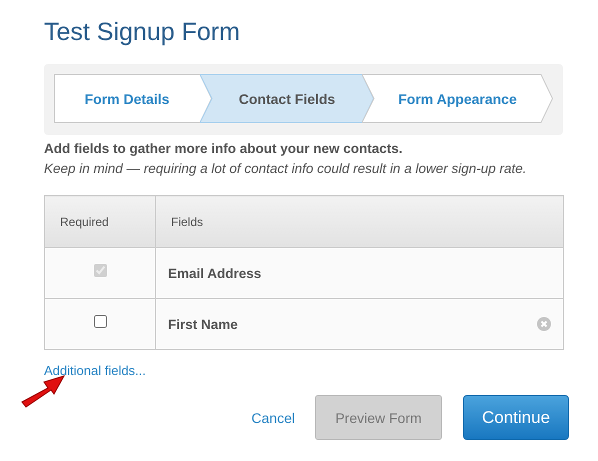 This screenshot has width=598, height=461. Describe the element at coordinates (100, 321) in the screenshot. I see `required-checkbox` at that location.